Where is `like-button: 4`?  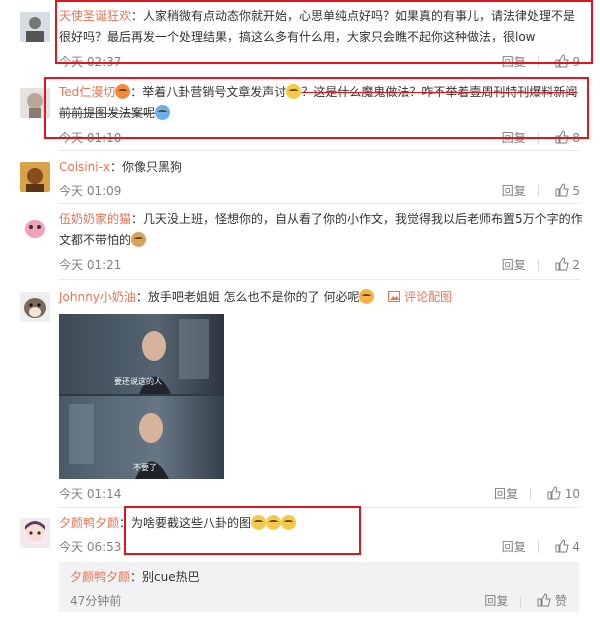
like-button: 4 is located at coordinates (567, 547).